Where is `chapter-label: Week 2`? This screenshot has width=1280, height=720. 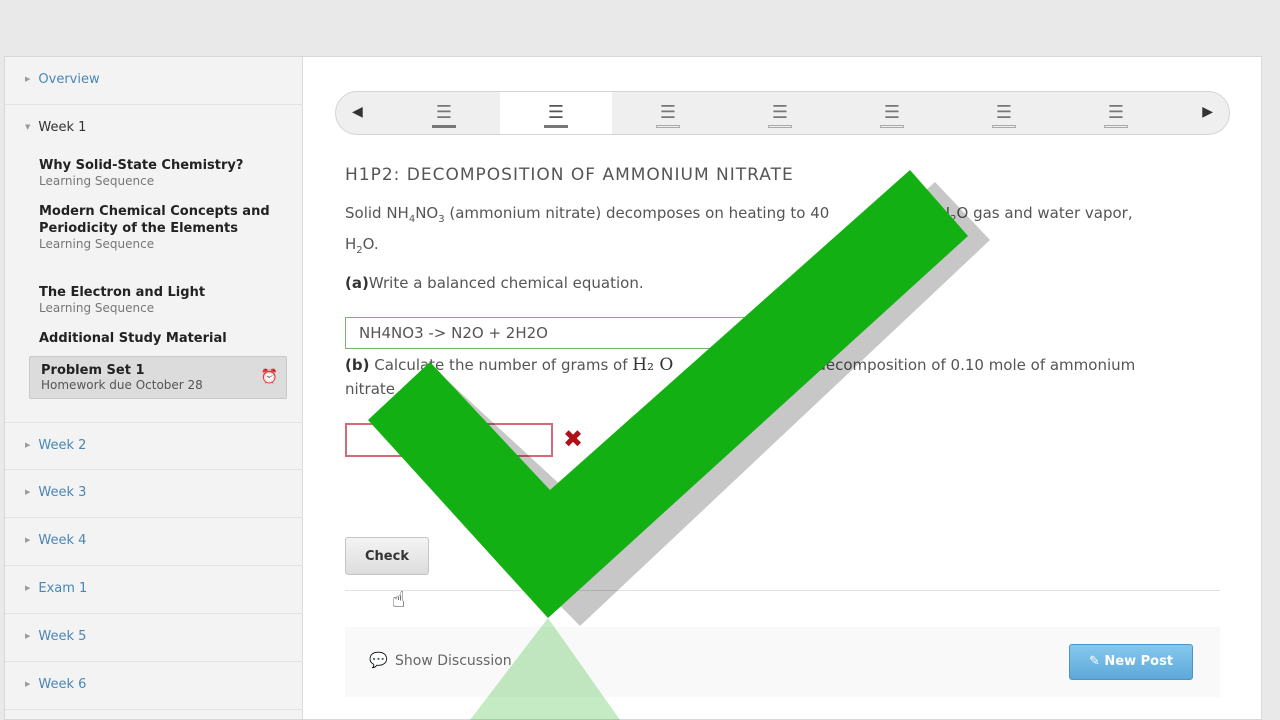
chapter-label: Week 2 is located at coordinates (62, 445).